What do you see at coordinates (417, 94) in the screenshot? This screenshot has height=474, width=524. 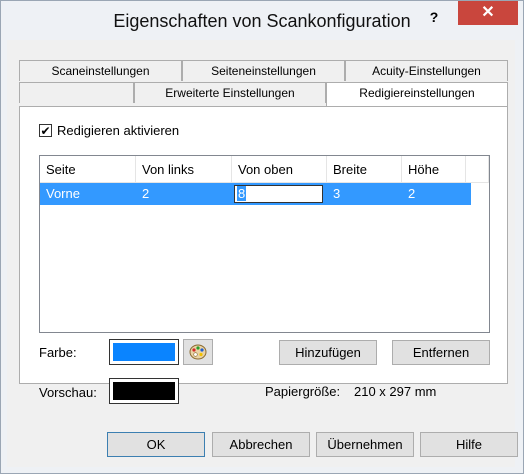 I see `tab-redigiereinstellungen: Redigiereinstellungen` at bounding box center [417, 94].